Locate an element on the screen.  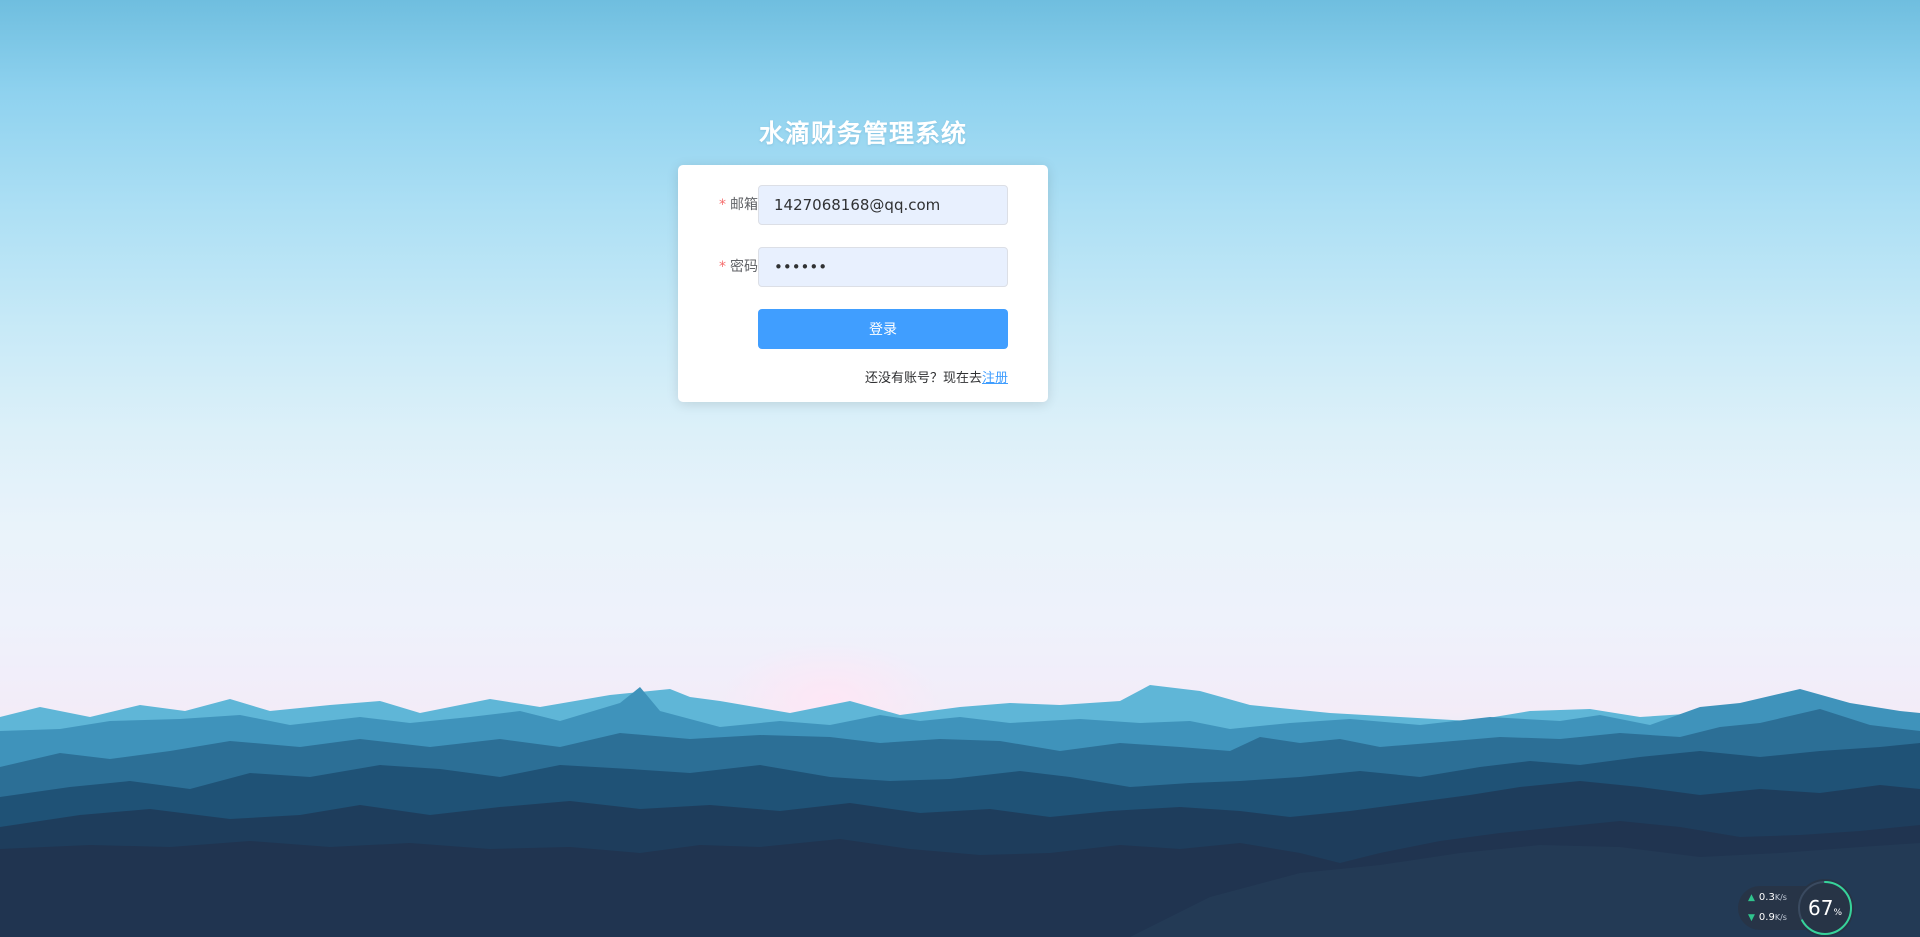
page-title: 水滴财务管理系统 is located at coordinates (862, 133).